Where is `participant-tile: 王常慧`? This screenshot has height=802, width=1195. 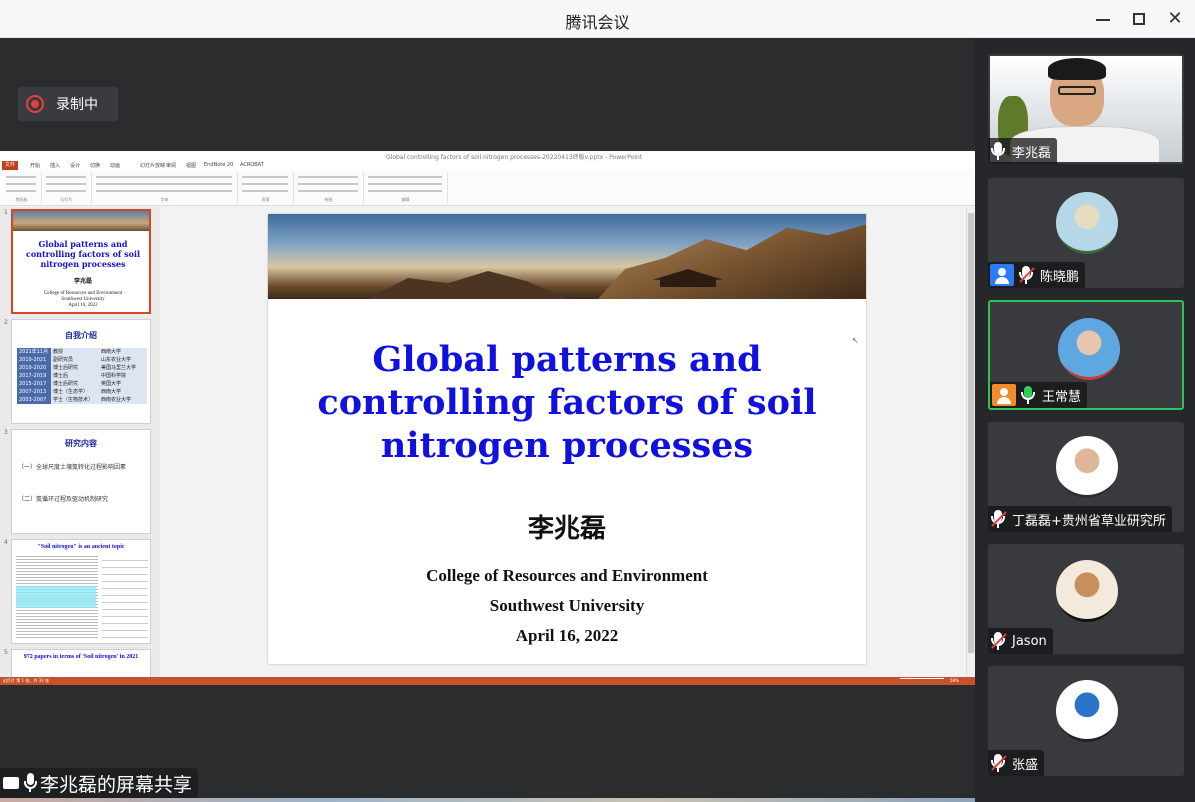 participant-tile: 王常慧 is located at coordinates (1086, 355).